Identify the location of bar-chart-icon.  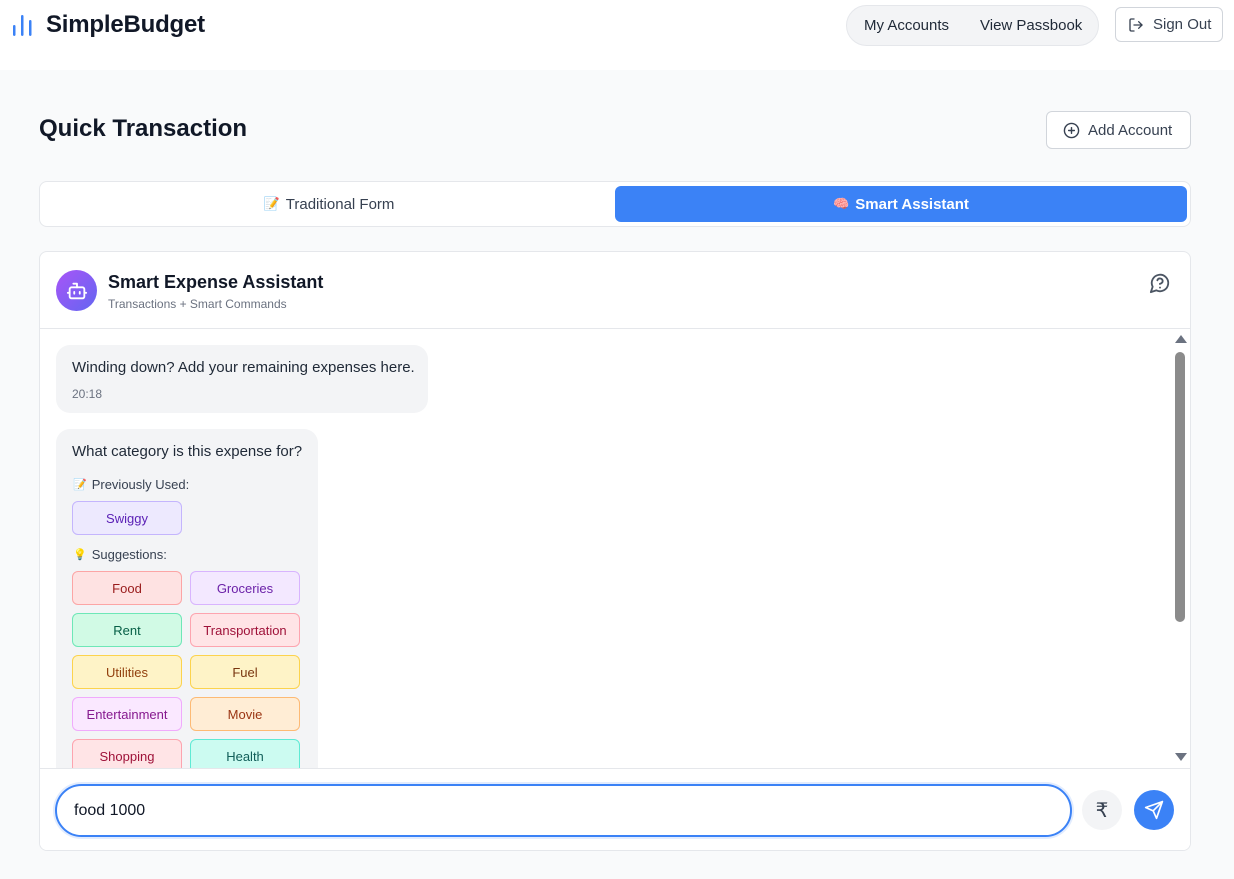
(22, 25).